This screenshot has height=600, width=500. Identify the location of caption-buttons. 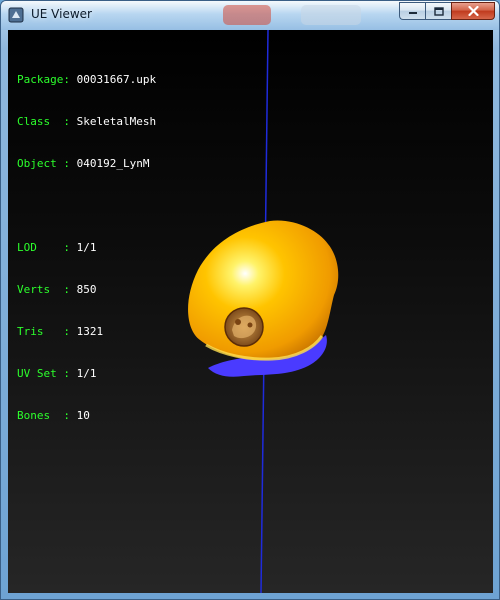
(447, 11).